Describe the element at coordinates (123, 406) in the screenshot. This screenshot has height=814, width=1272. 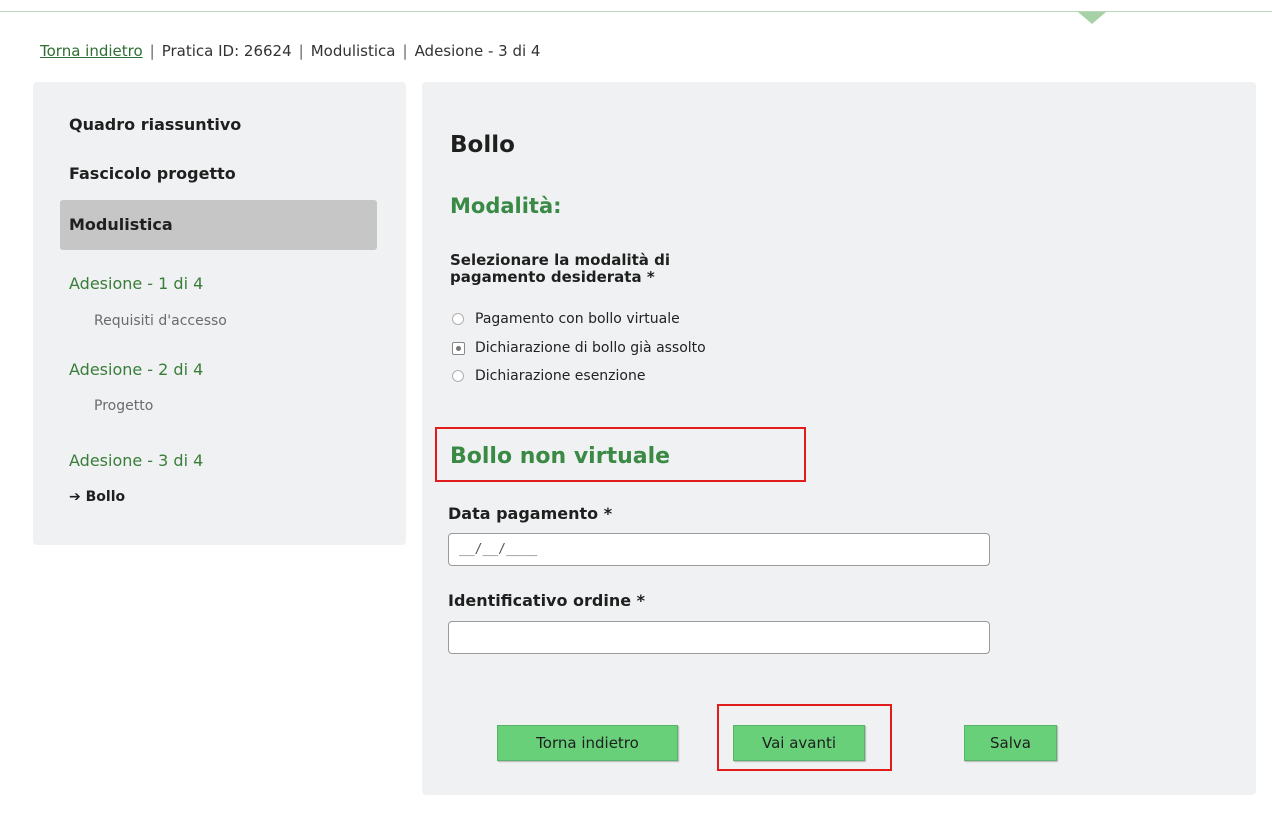
I see `sidebar-substep-progetto: Progetto` at that location.